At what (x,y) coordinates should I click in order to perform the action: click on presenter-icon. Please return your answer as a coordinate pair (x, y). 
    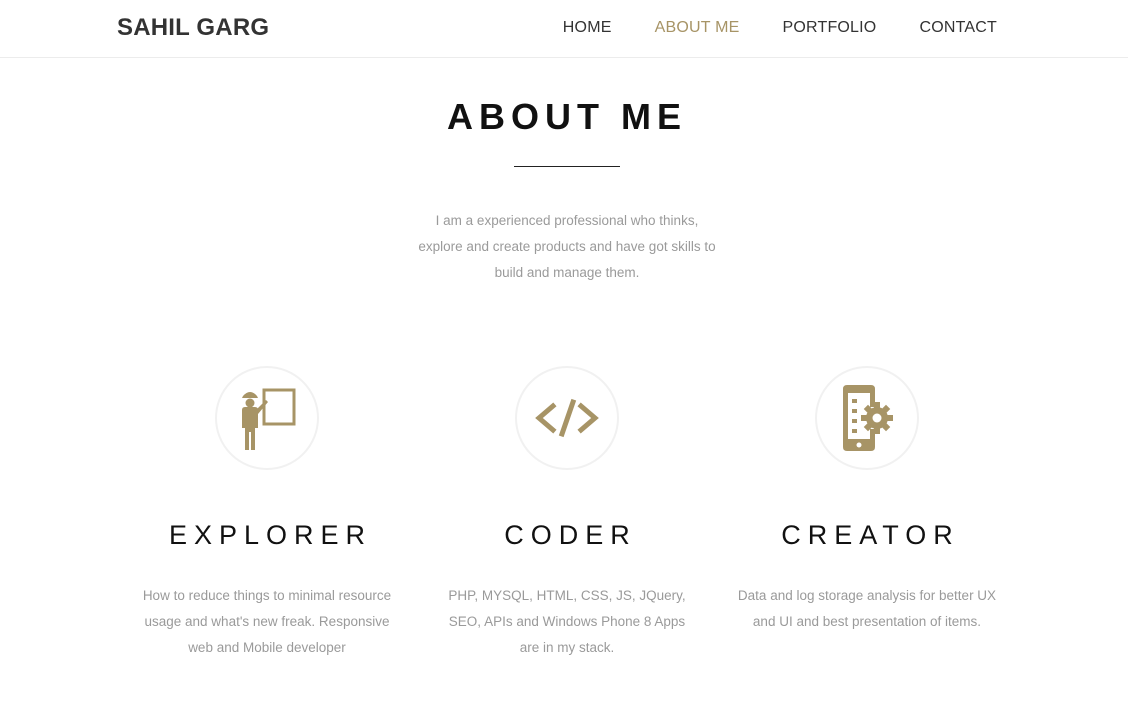
    Looking at the image, I should click on (267, 418).